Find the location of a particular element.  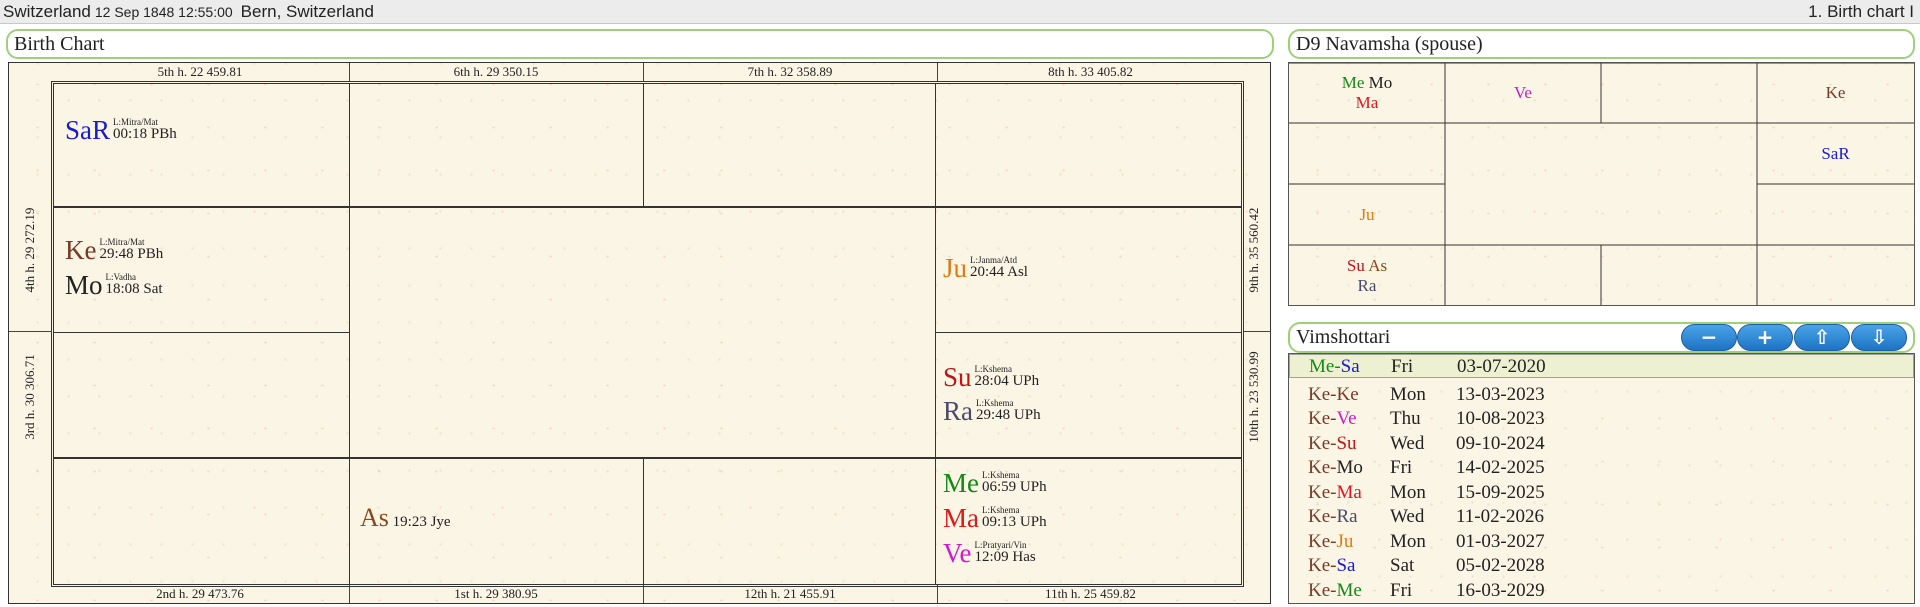

house-2-label: 2nd h. 29 473.76 is located at coordinates (200, 593).